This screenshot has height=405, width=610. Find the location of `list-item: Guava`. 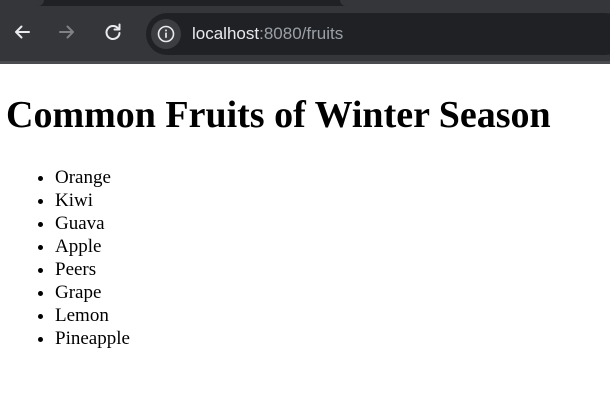

list-item: Guava is located at coordinates (92, 223).